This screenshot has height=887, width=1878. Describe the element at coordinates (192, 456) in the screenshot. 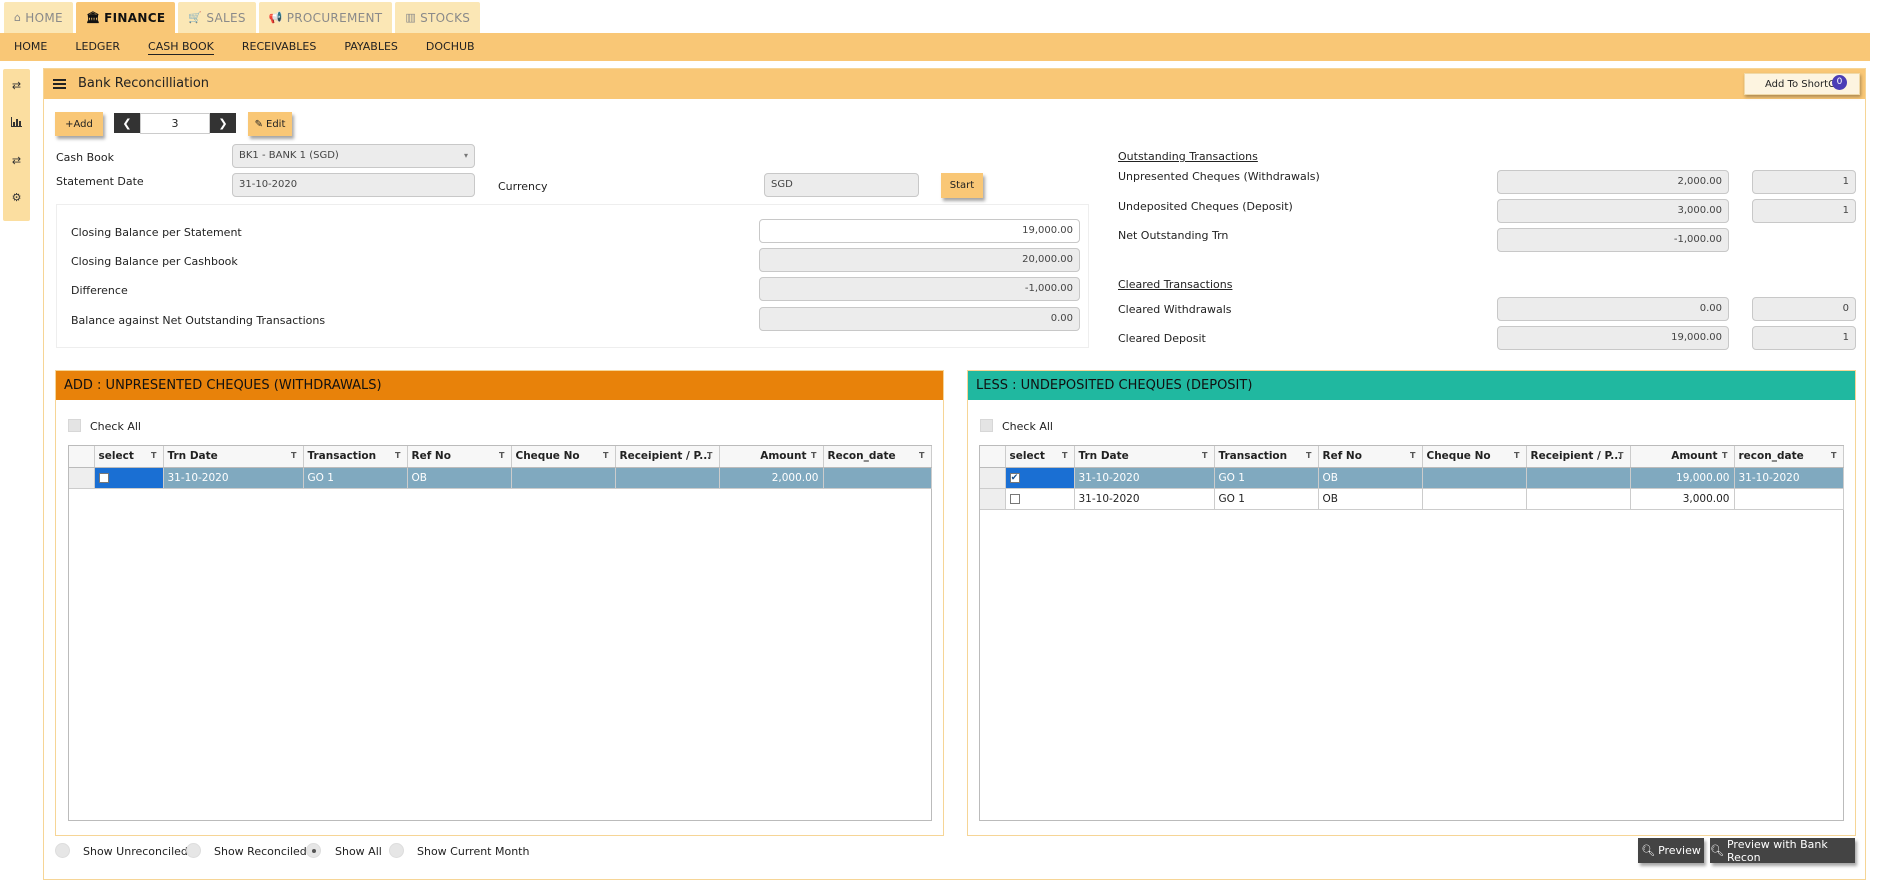

I see `col-label: Trn Date` at that location.